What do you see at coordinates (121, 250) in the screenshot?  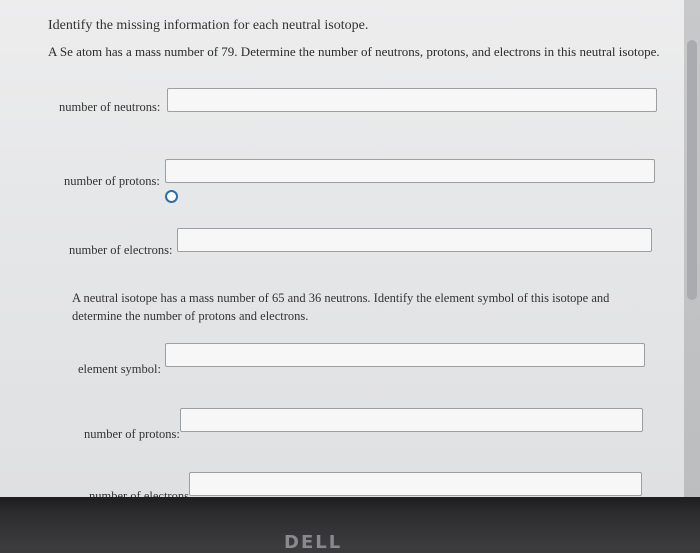 I see `electrons-label: number of electrons:` at bounding box center [121, 250].